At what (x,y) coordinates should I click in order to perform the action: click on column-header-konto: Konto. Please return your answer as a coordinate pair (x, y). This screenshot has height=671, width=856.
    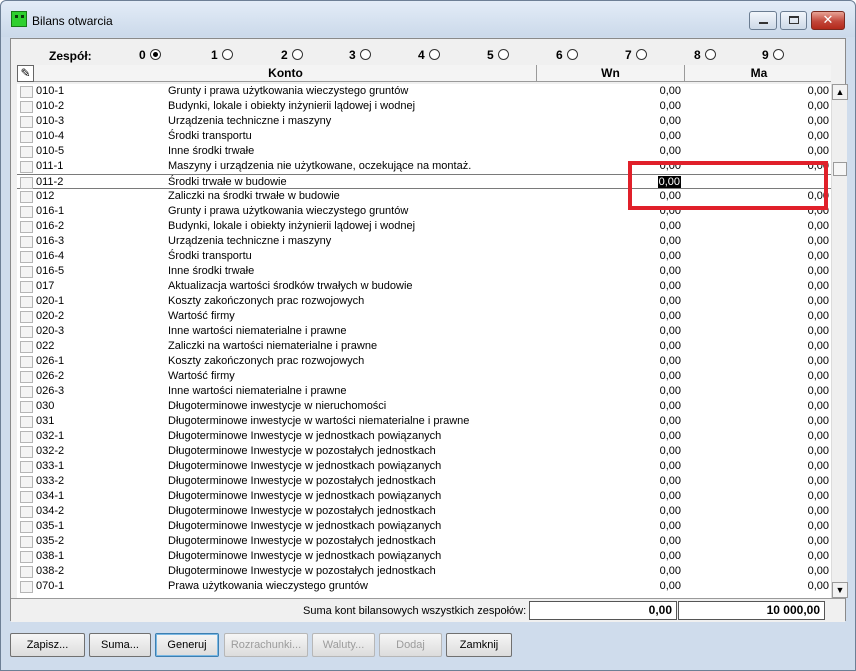
    Looking at the image, I should click on (286, 73).